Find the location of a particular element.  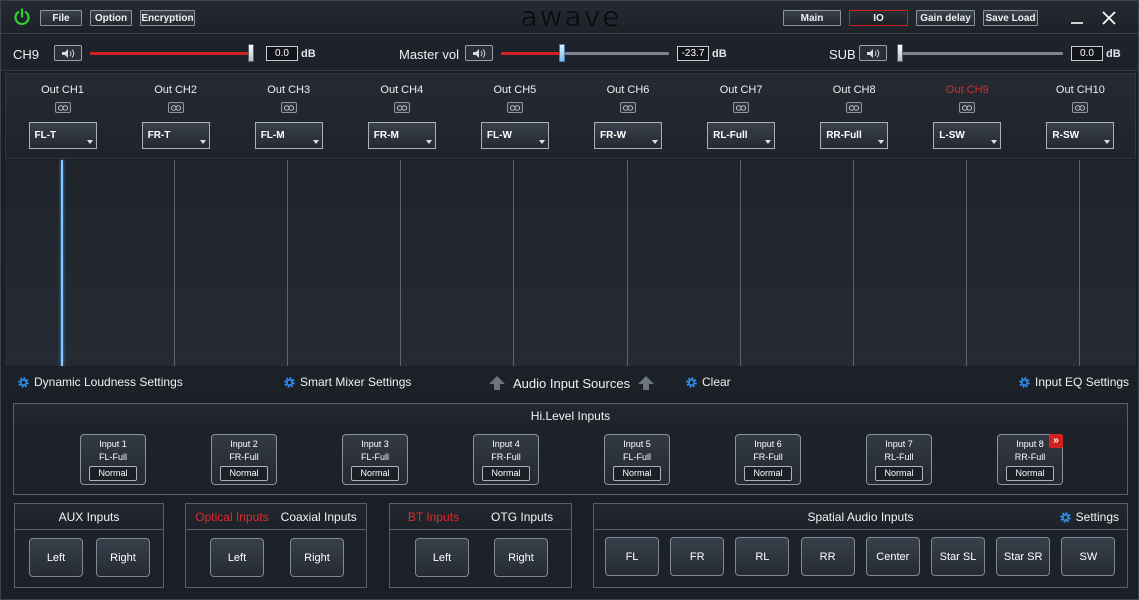

clear-label: Clear is located at coordinates (716, 382).